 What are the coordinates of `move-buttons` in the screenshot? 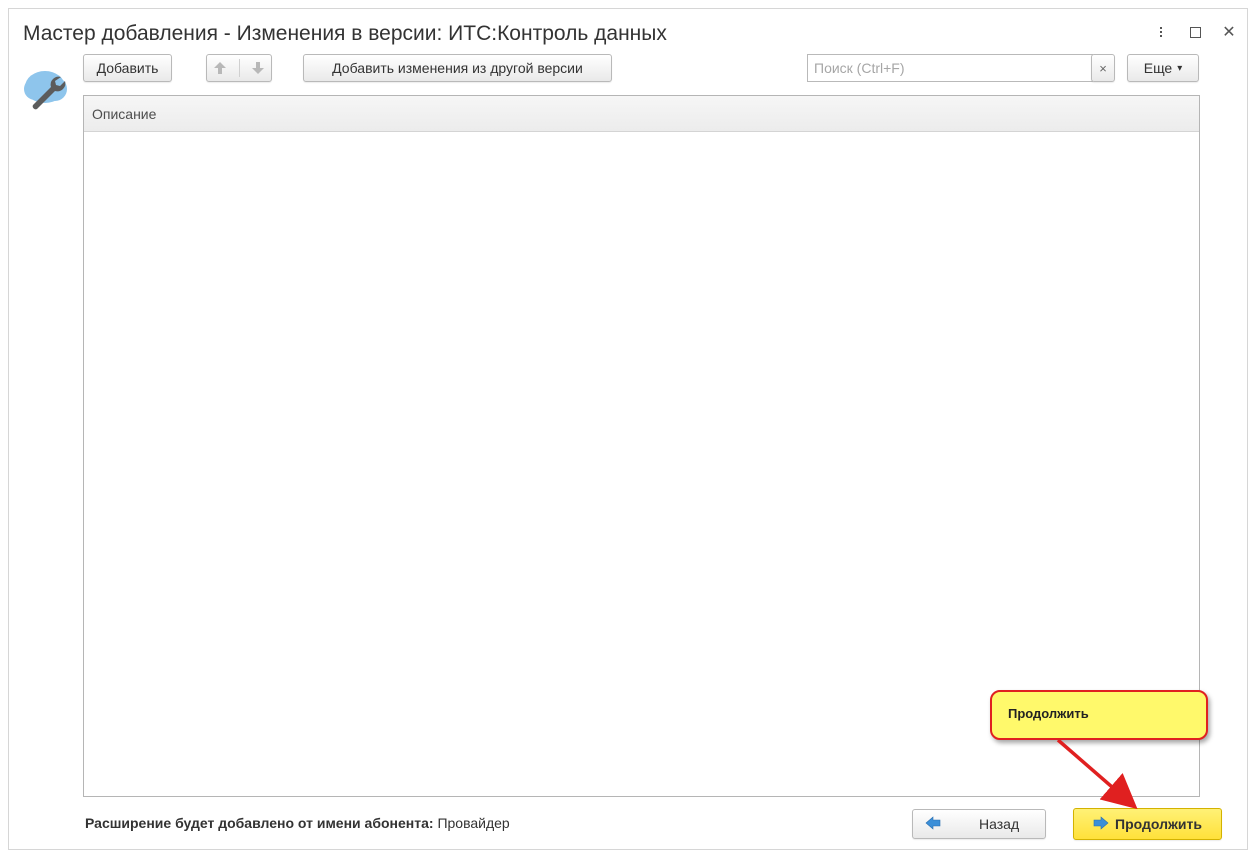 It's located at (239, 68).